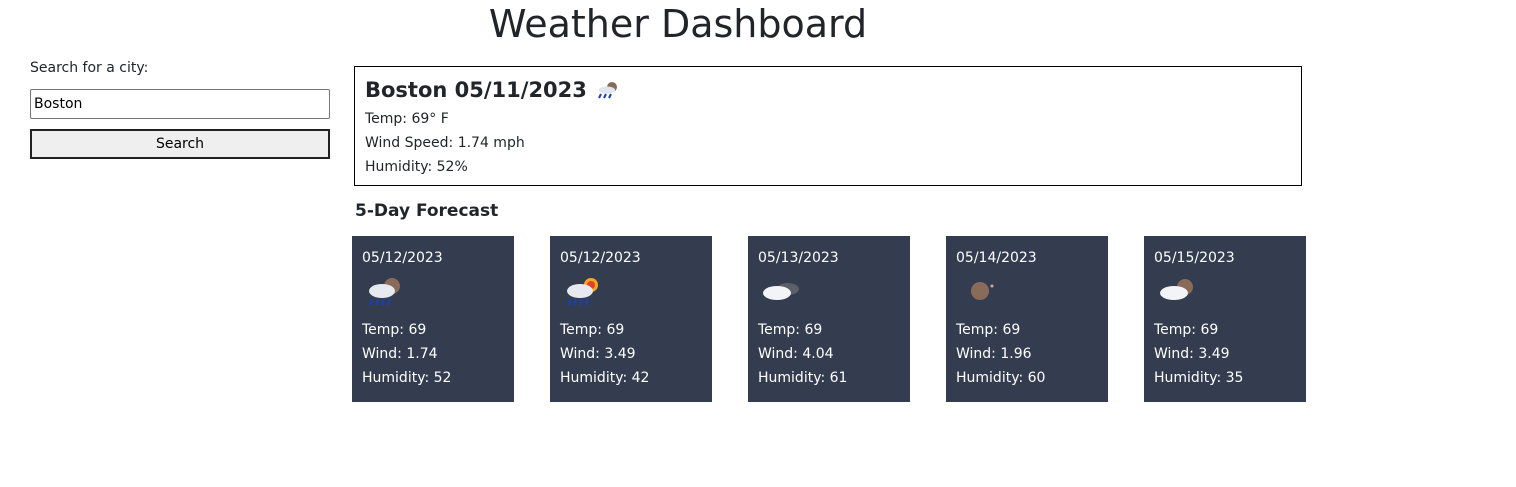 Image resolution: width=1516 pixels, height=487 pixels. What do you see at coordinates (407, 378) in the screenshot?
I see `forecast-humidity: Humidity: 52` at bounding box center [407, 378].